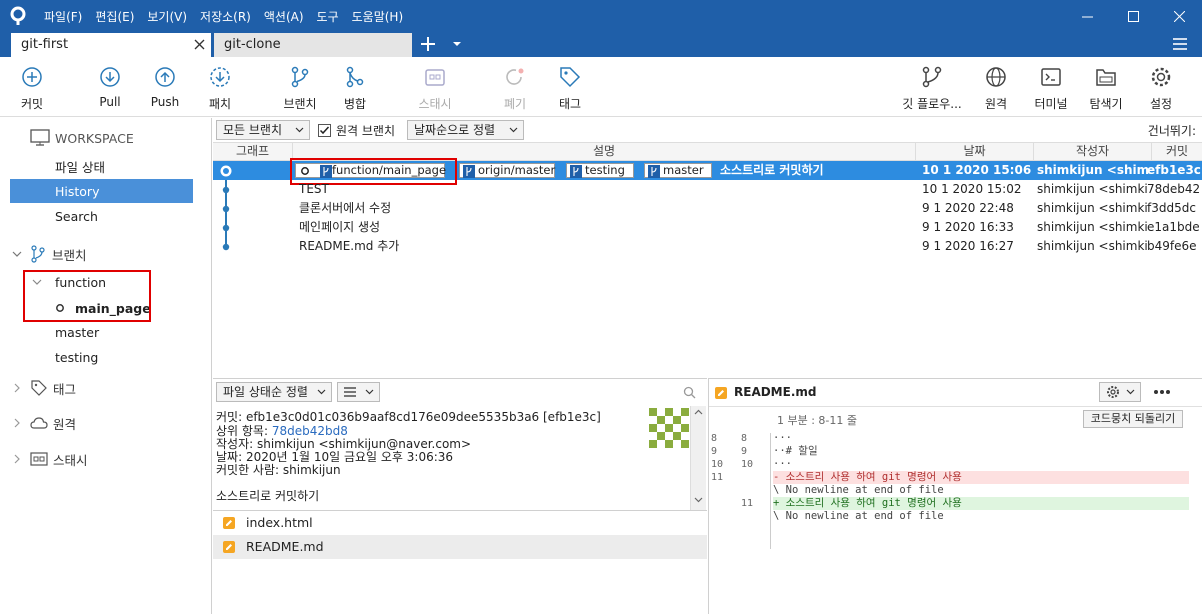  What do you see at coordinates (1106, 77) in the screenshot?
I see `folder-icon` at bounding box center [1106, 77].